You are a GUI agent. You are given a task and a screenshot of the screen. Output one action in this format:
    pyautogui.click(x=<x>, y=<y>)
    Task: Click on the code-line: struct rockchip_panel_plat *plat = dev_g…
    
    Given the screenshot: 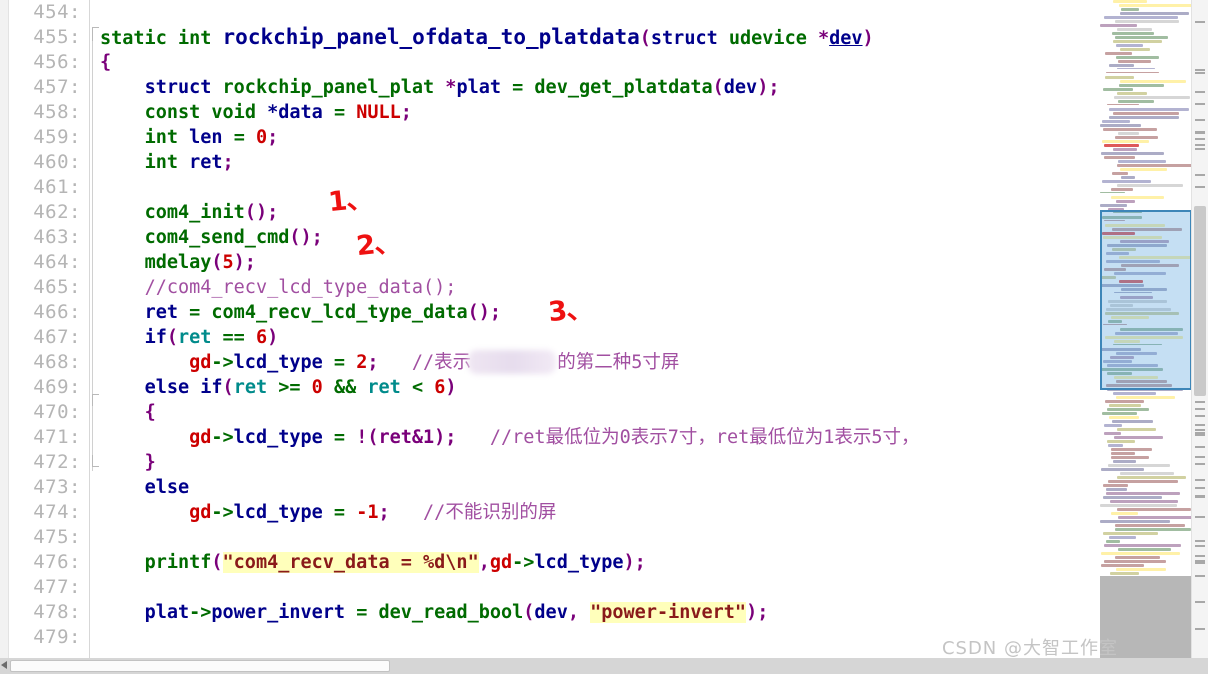 What is the action you would take?
    pyautogui.click(x=654, y=87)
    